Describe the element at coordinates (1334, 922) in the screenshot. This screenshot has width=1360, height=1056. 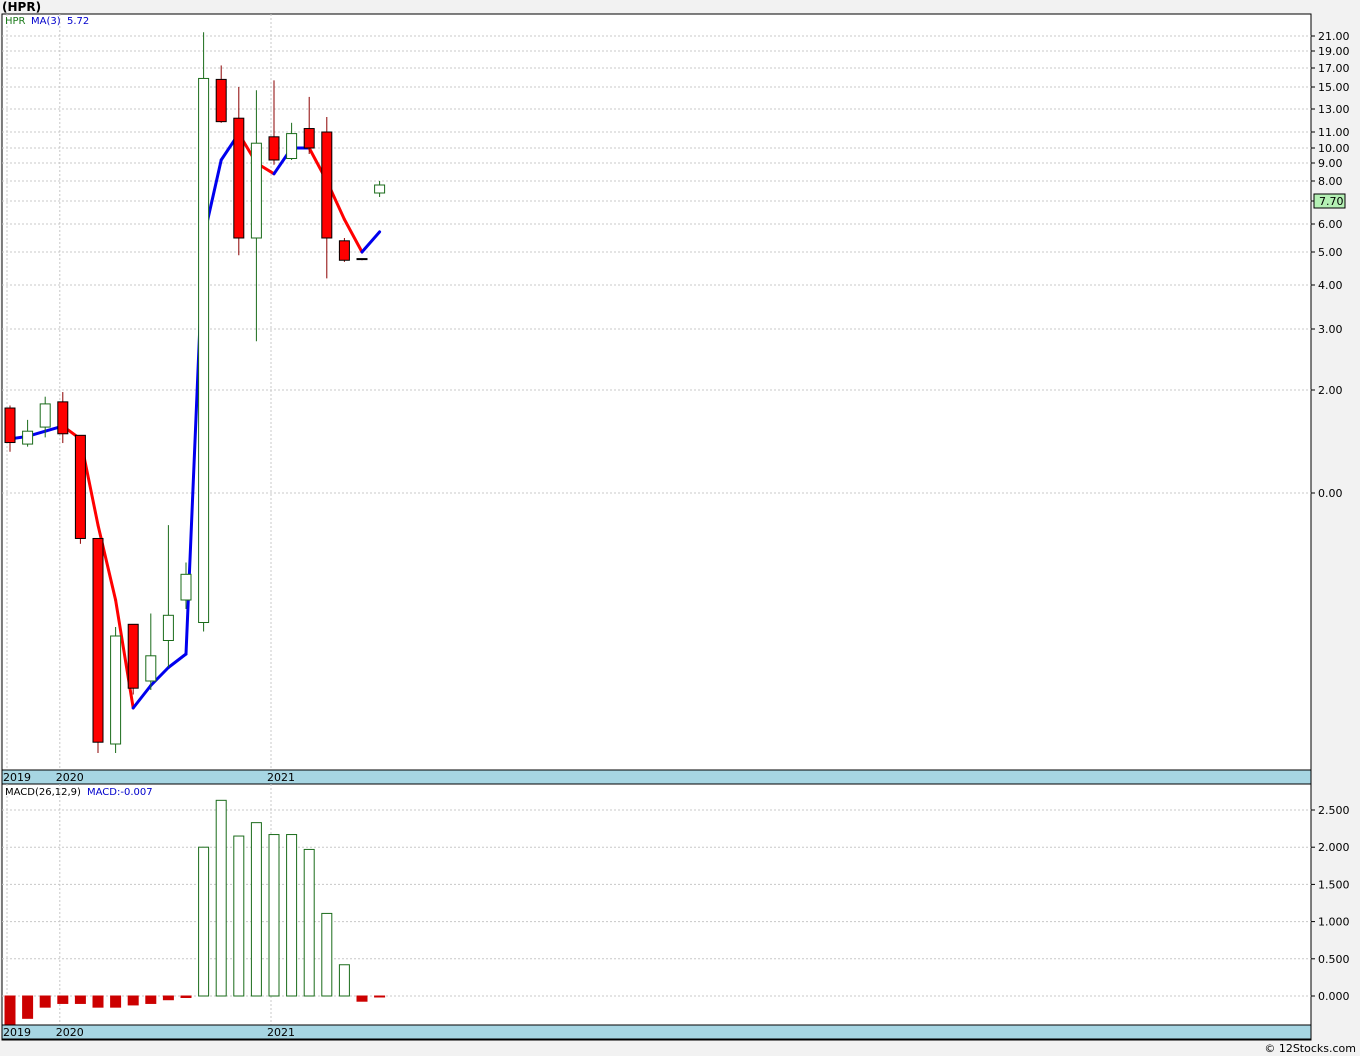
I see `macd-tick-label: 1.000` at that location.